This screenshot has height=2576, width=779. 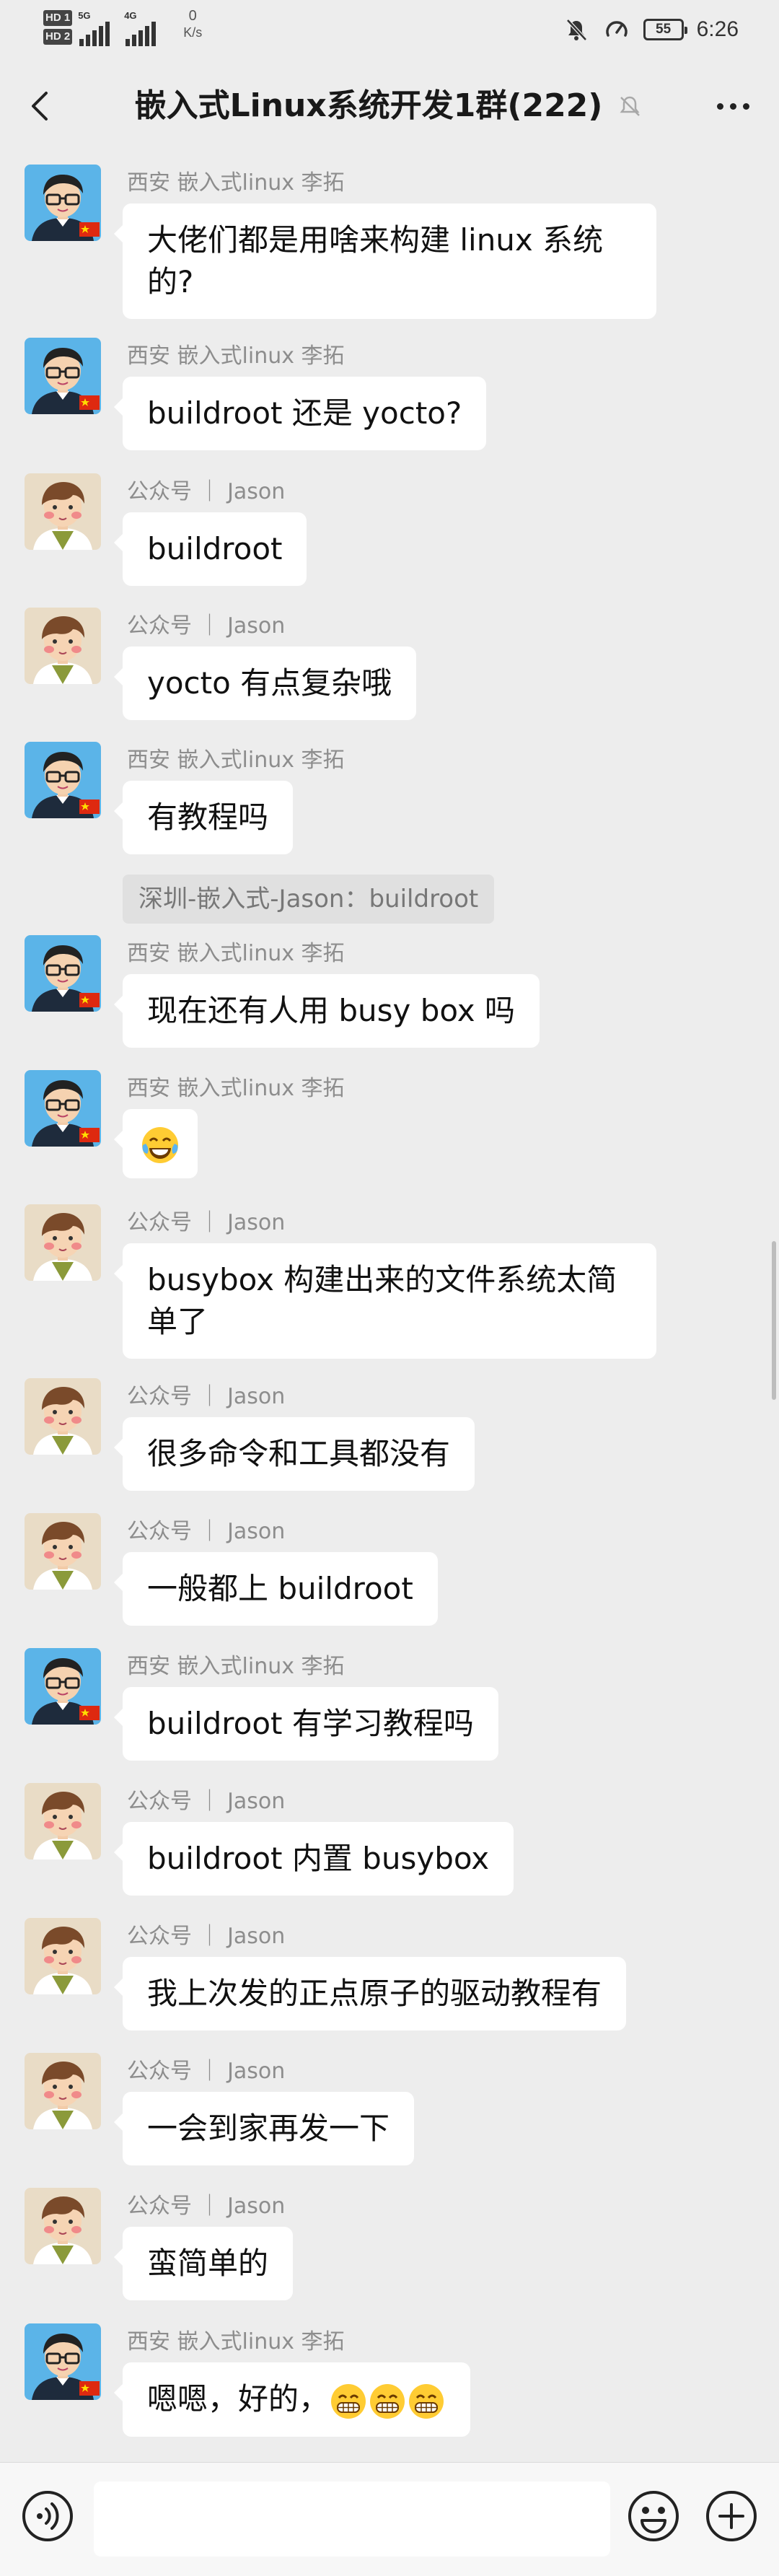 I want to click on signal-icon-1: 5G, so click(x=94, y=28).